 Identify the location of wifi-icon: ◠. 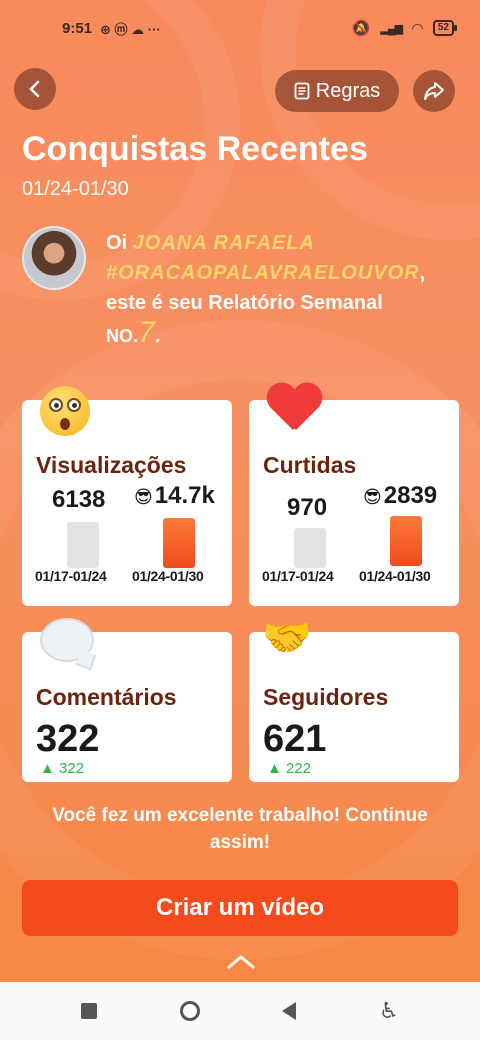
(417, 27).